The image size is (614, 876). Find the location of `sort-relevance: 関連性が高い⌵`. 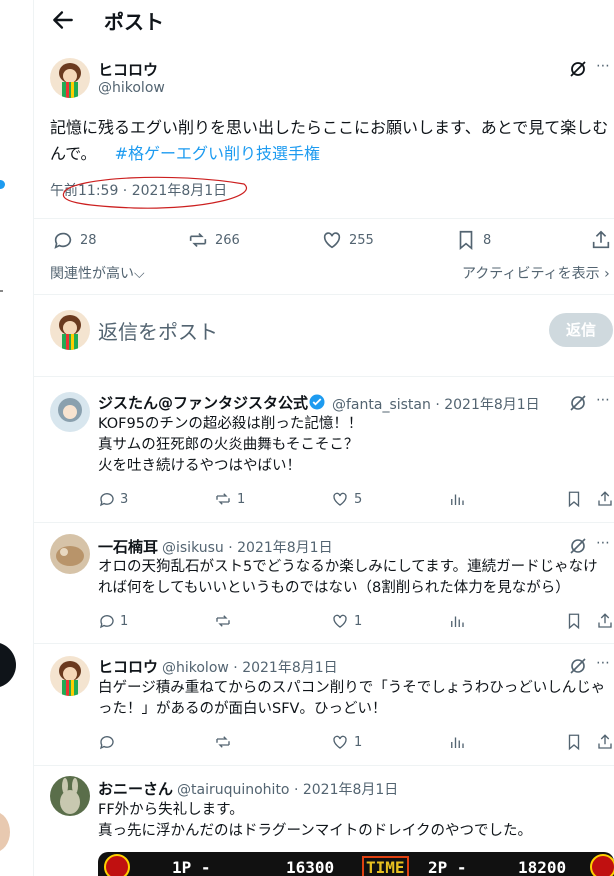

sort-relevance: 関連性が高い⌵ is located at coordinates (97, 273).